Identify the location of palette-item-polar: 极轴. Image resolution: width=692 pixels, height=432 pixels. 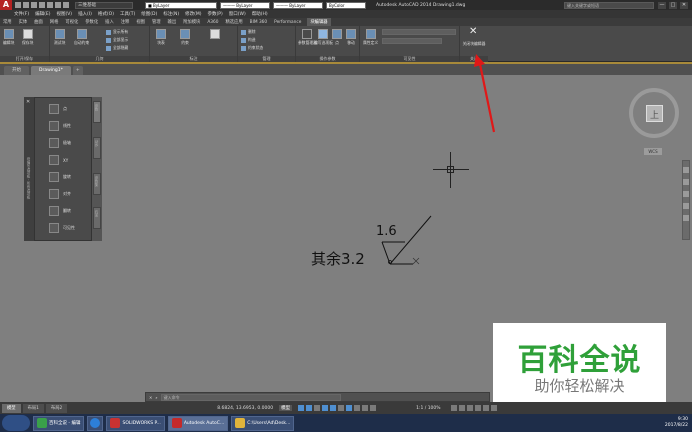
(60, 143).